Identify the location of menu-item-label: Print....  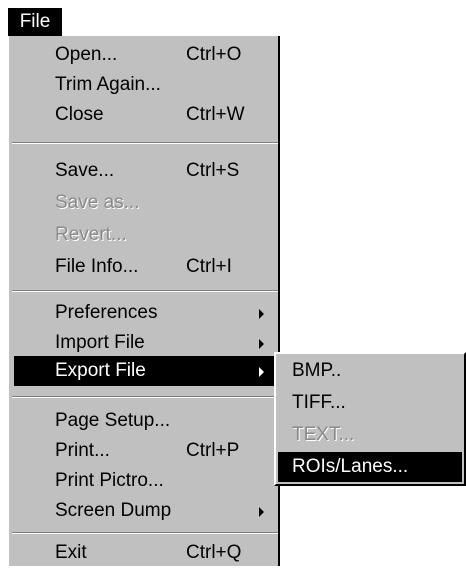
(82, 450).